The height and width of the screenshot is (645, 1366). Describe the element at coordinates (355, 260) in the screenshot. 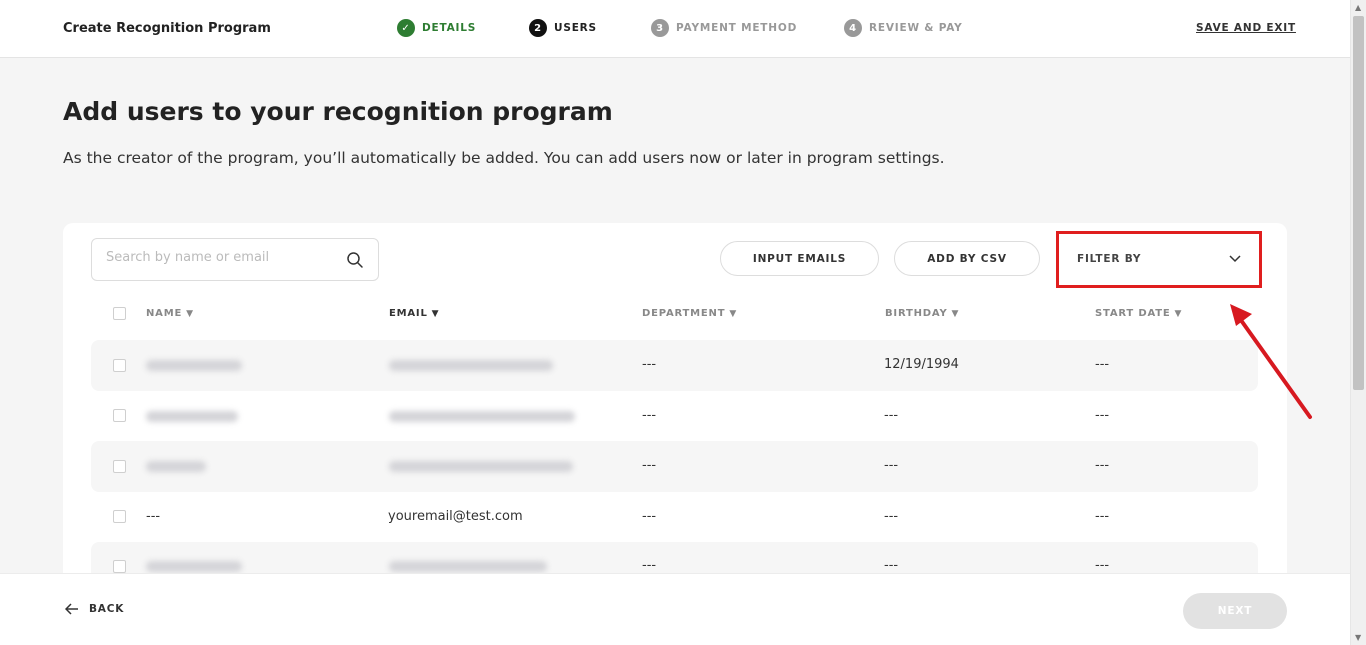

I see `search-icon` at that location.